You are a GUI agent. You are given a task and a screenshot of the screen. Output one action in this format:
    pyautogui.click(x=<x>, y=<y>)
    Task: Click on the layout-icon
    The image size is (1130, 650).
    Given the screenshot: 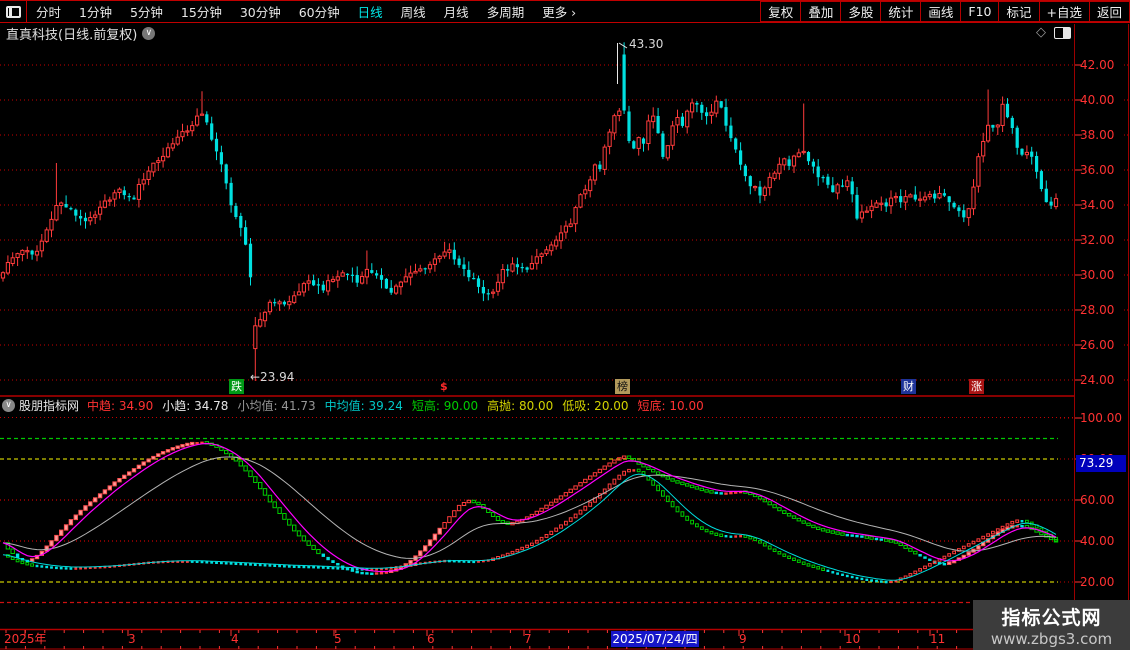 What is the action you would take?
    pyautogui.click(x=13, y=11)
    